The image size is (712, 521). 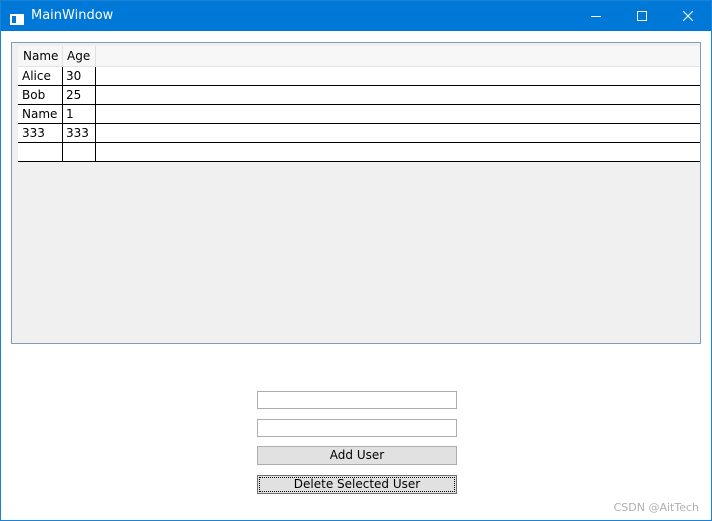 What do you see at coordinates (40, 114) in the screenshot?
I see `cell-name: Name` at bounding box center [40, 114].